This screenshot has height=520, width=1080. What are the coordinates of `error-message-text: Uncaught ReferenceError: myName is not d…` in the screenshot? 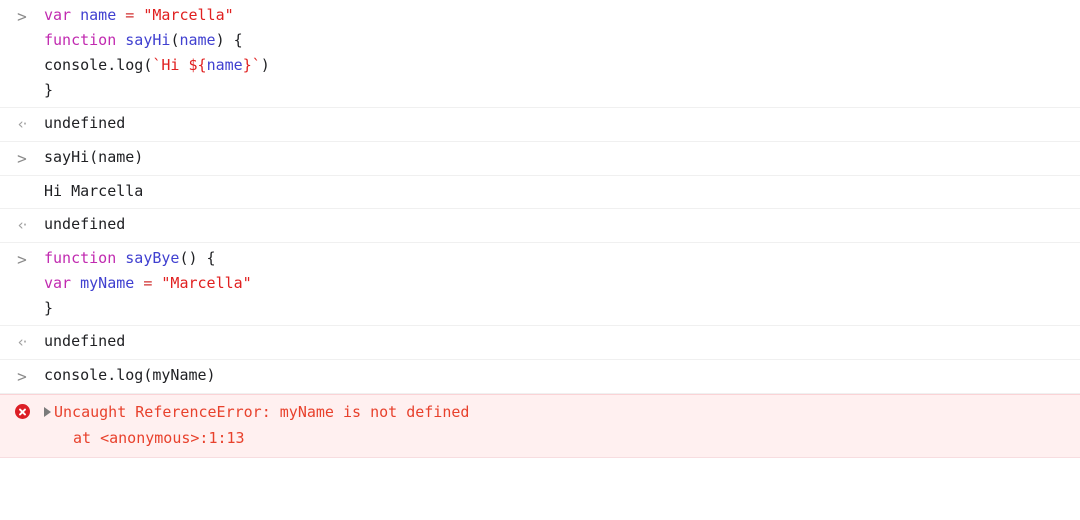 It's located at (262, 412).